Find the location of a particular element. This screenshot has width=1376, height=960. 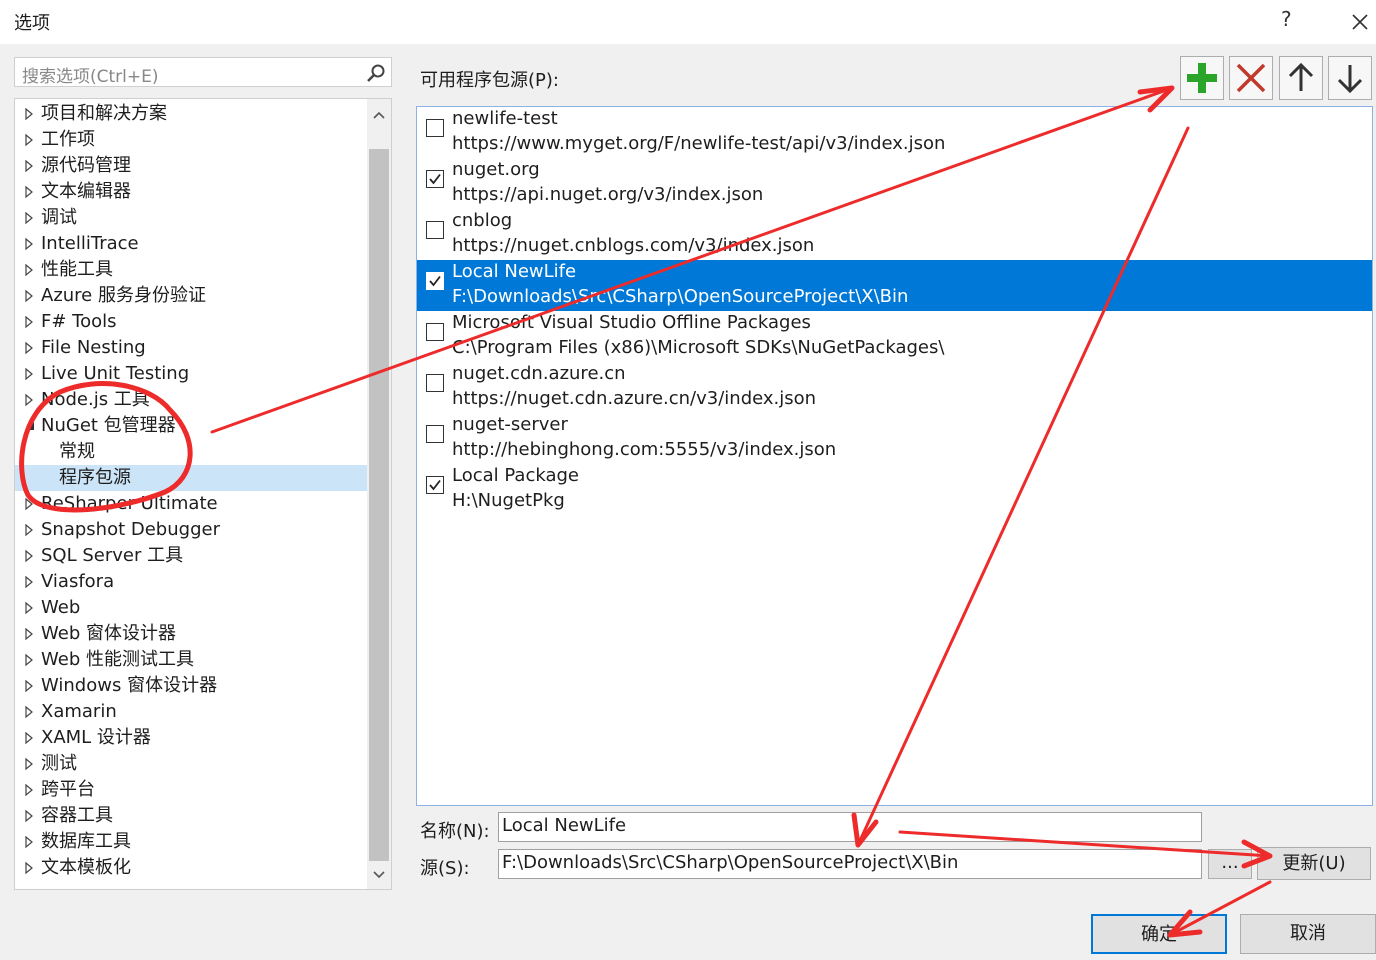

tree-item: Viasfora is located at coordinates (191, 582).